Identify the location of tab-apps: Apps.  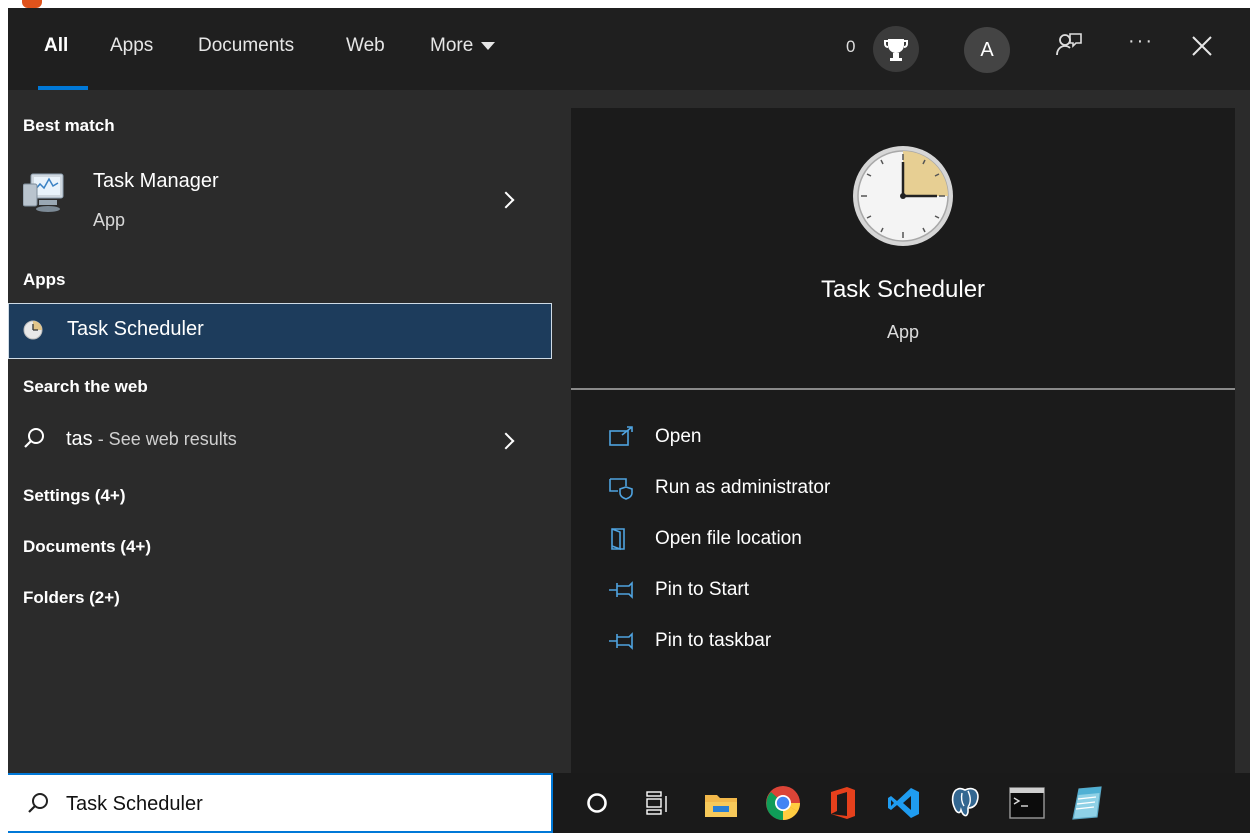
(131, 46).